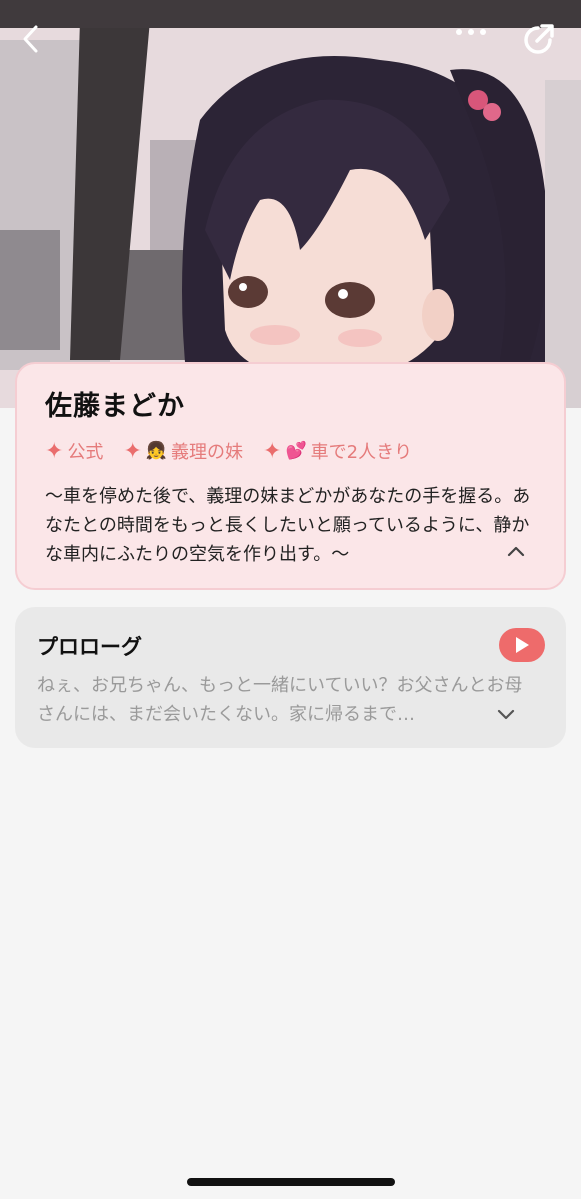 The height and width of the screenshot is (1199, 581). I want to click on hearts-emoji-icon: 💕, so click(296, 451).